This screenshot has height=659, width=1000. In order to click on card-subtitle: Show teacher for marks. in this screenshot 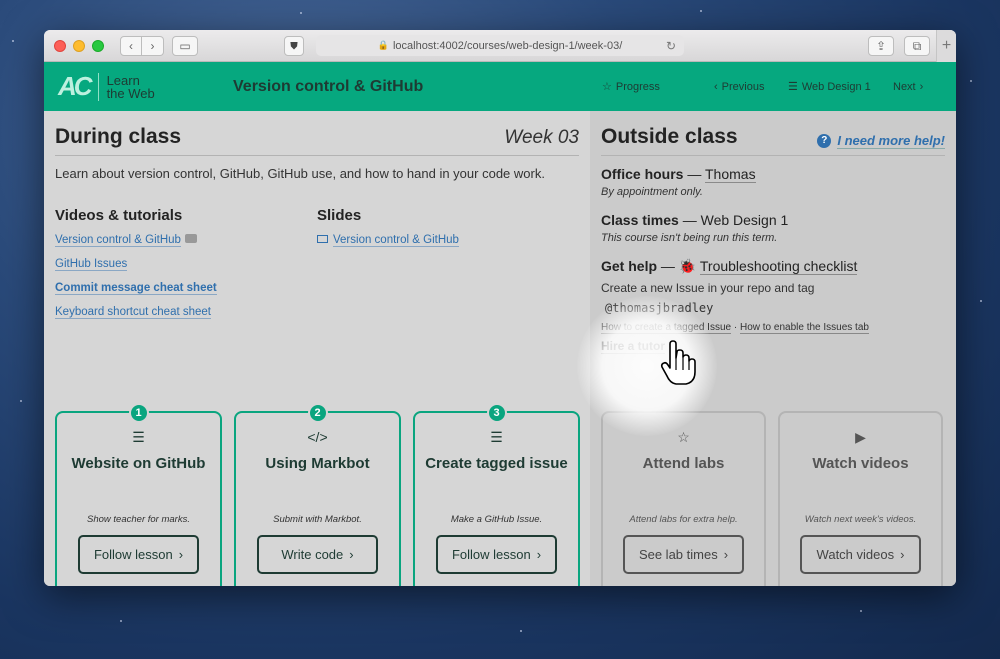, I will do `click(138, 519)`.